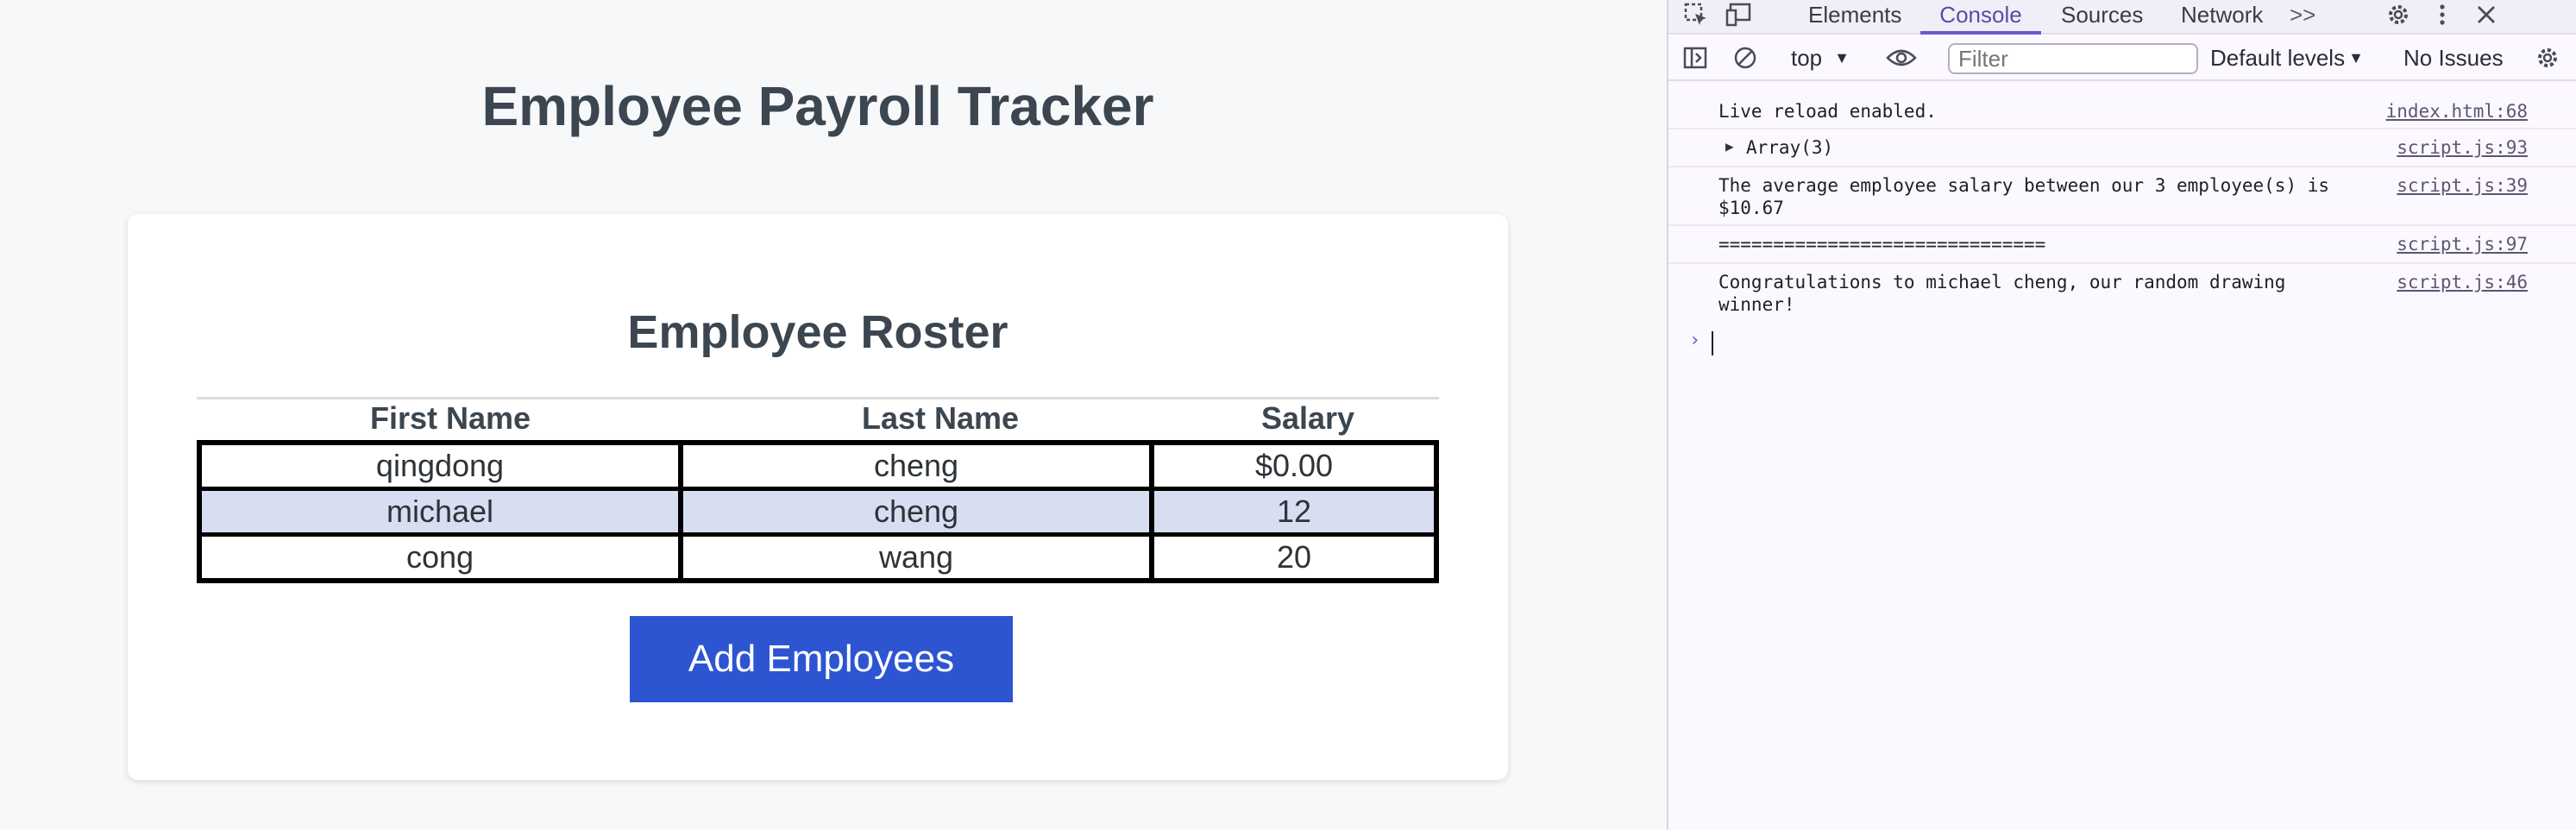  Describe the element at coordinates (1745, 58) in the screenshot. I see `clear-console-icon` at that location.